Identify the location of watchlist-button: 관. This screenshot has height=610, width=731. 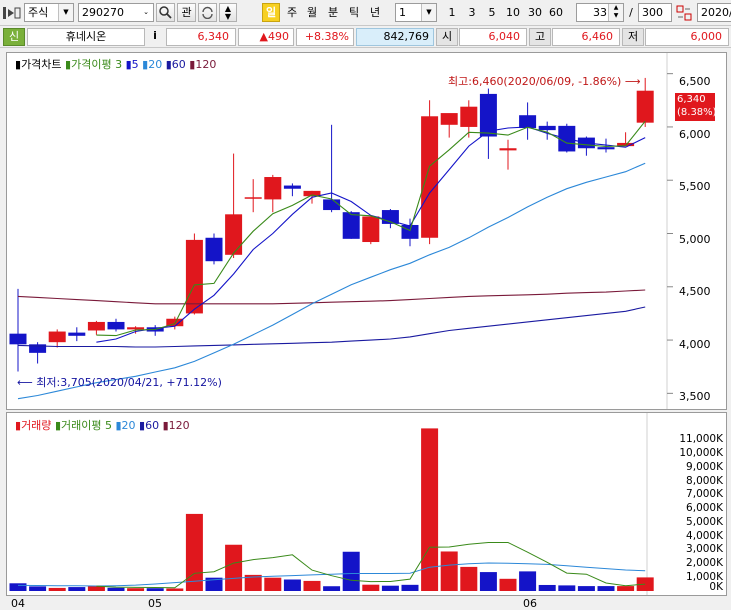
(186, 12).